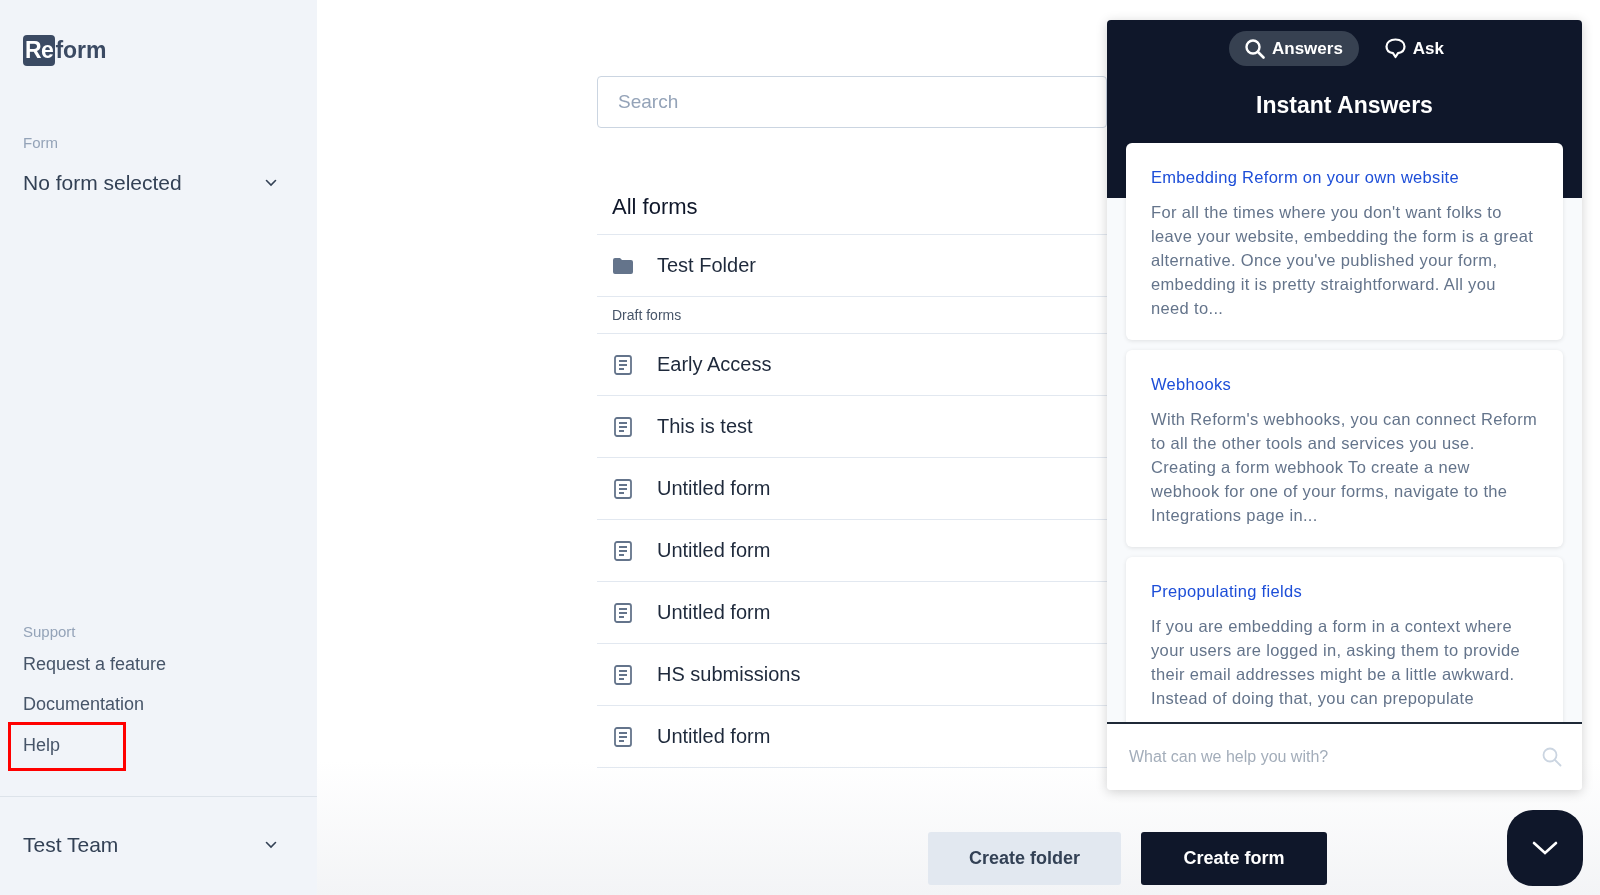 The width and height of the screenshot is (1600, 895). I want to click on collapse-help-button, so click(1545, 848).